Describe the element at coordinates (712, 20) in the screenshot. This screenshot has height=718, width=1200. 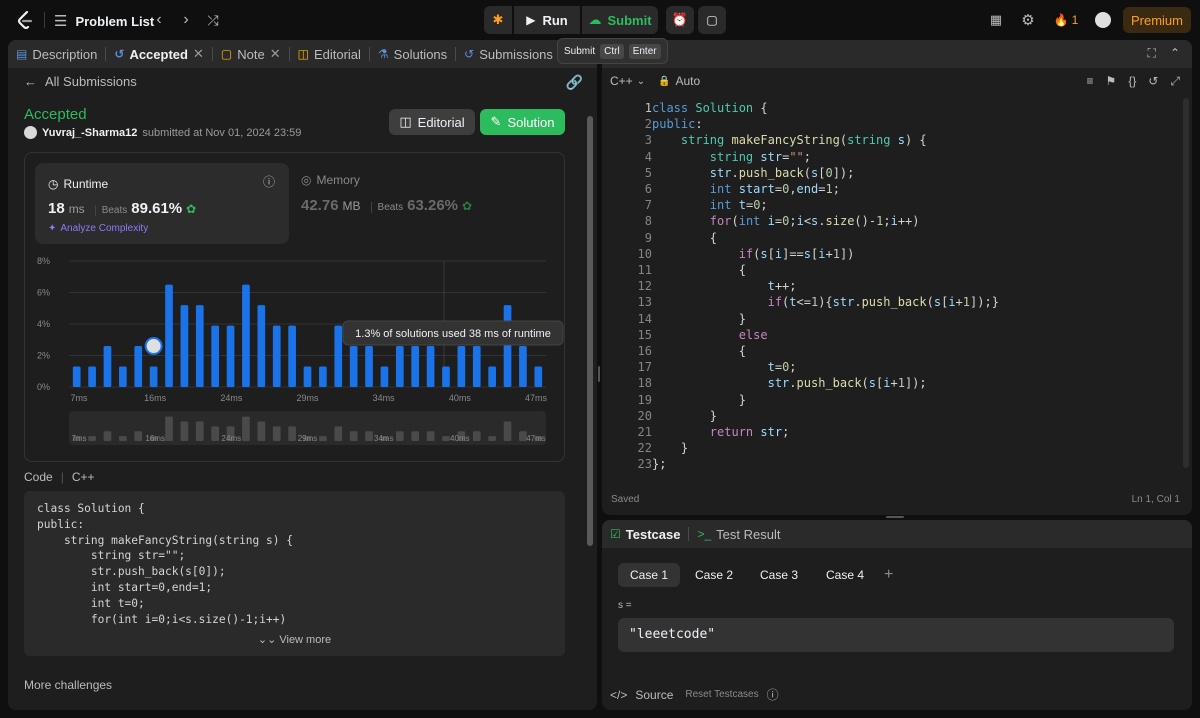
I see `notes-button: ▢` at that location.